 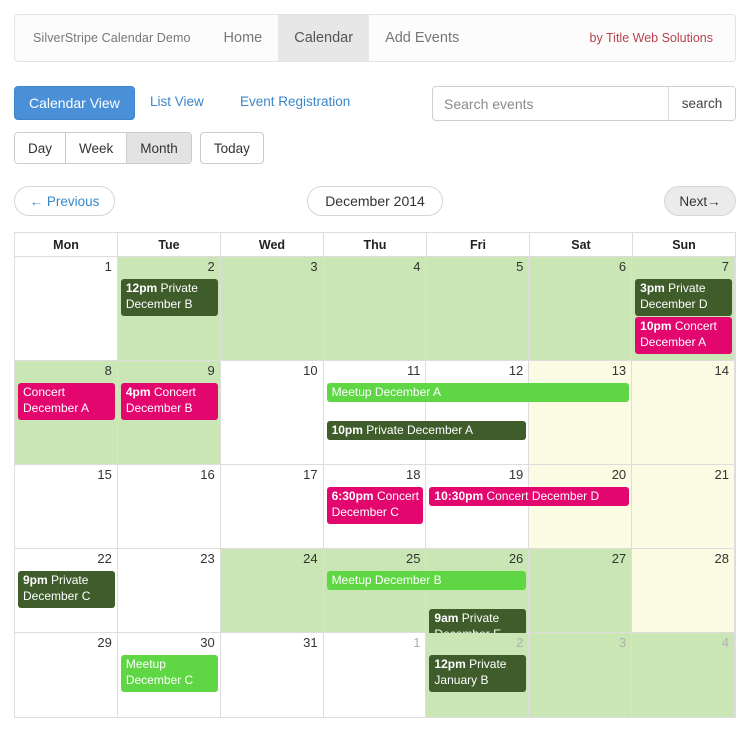 What do you see at coordinates (684, 413) in the screenshot?
I see `calendar-day-cell: 14` at bounding box center [684, 413].